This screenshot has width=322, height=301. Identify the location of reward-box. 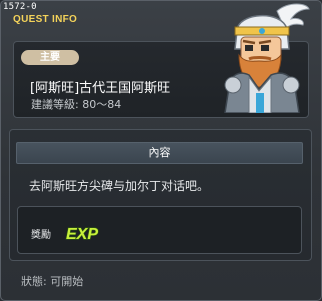
(159, 230).